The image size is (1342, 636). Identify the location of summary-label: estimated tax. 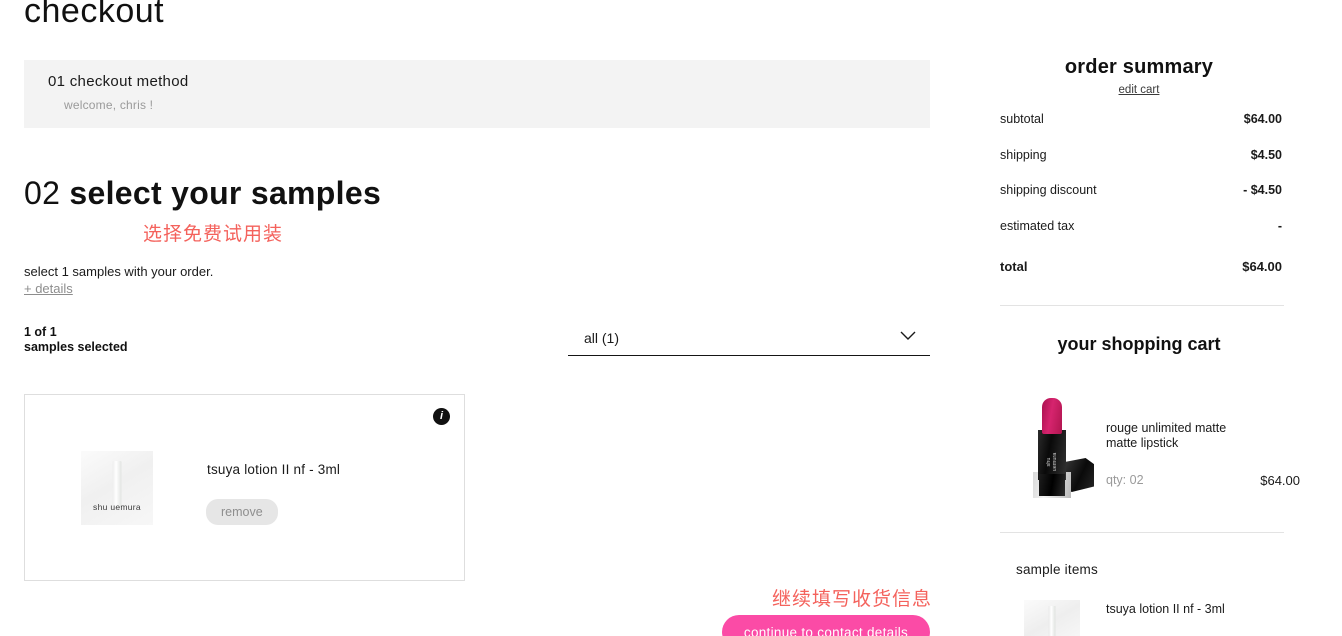
(1037, 226).